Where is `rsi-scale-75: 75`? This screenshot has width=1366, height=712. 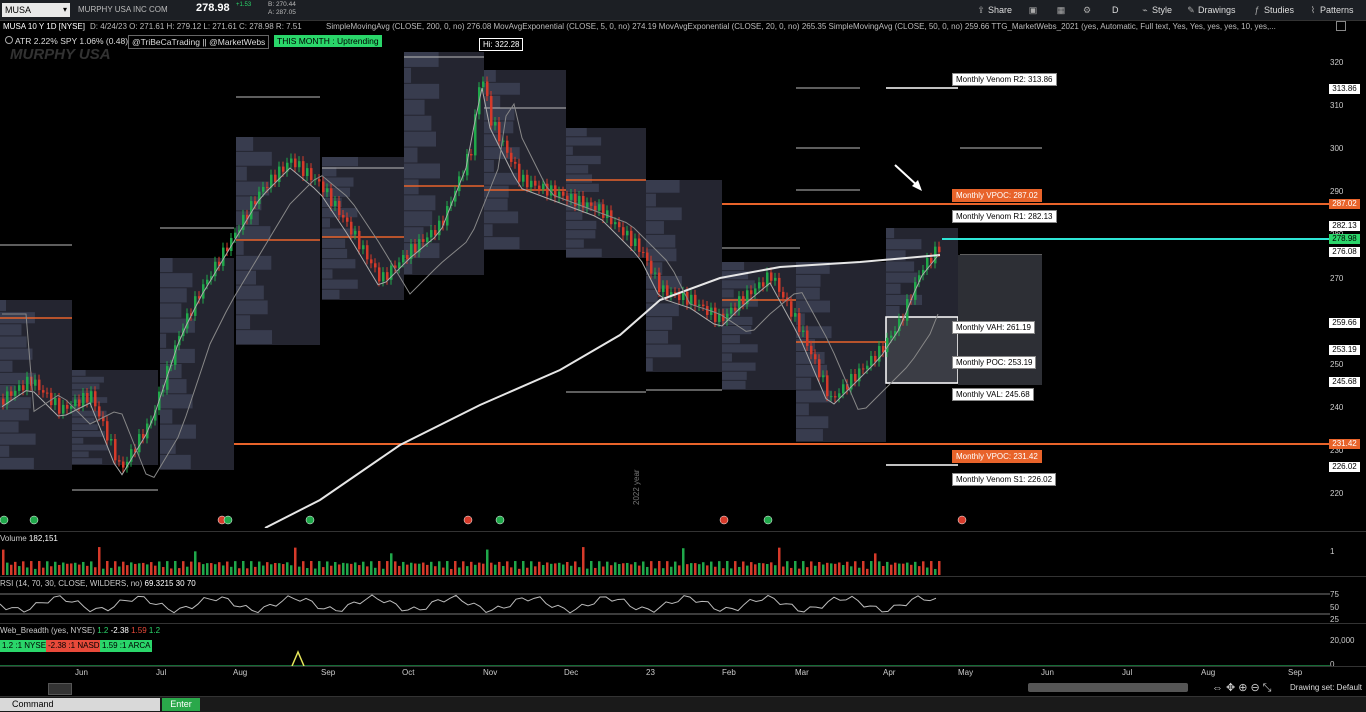
rsi-scale-75: 75 is located at coordinates (1334, 594).